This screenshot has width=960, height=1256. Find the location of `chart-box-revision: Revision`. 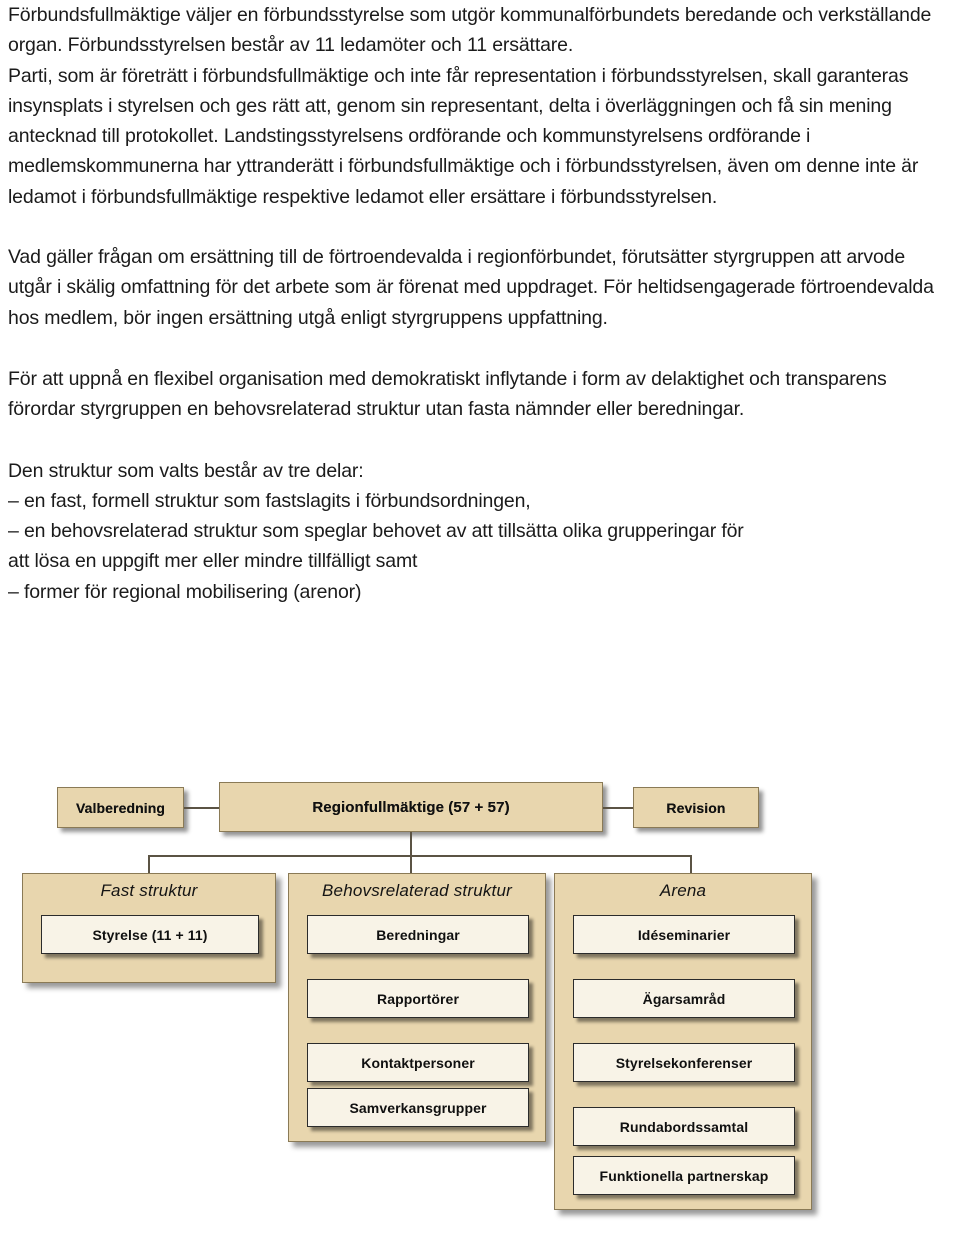

chart-box-revision: Revision is located at coordinates (696, 807).